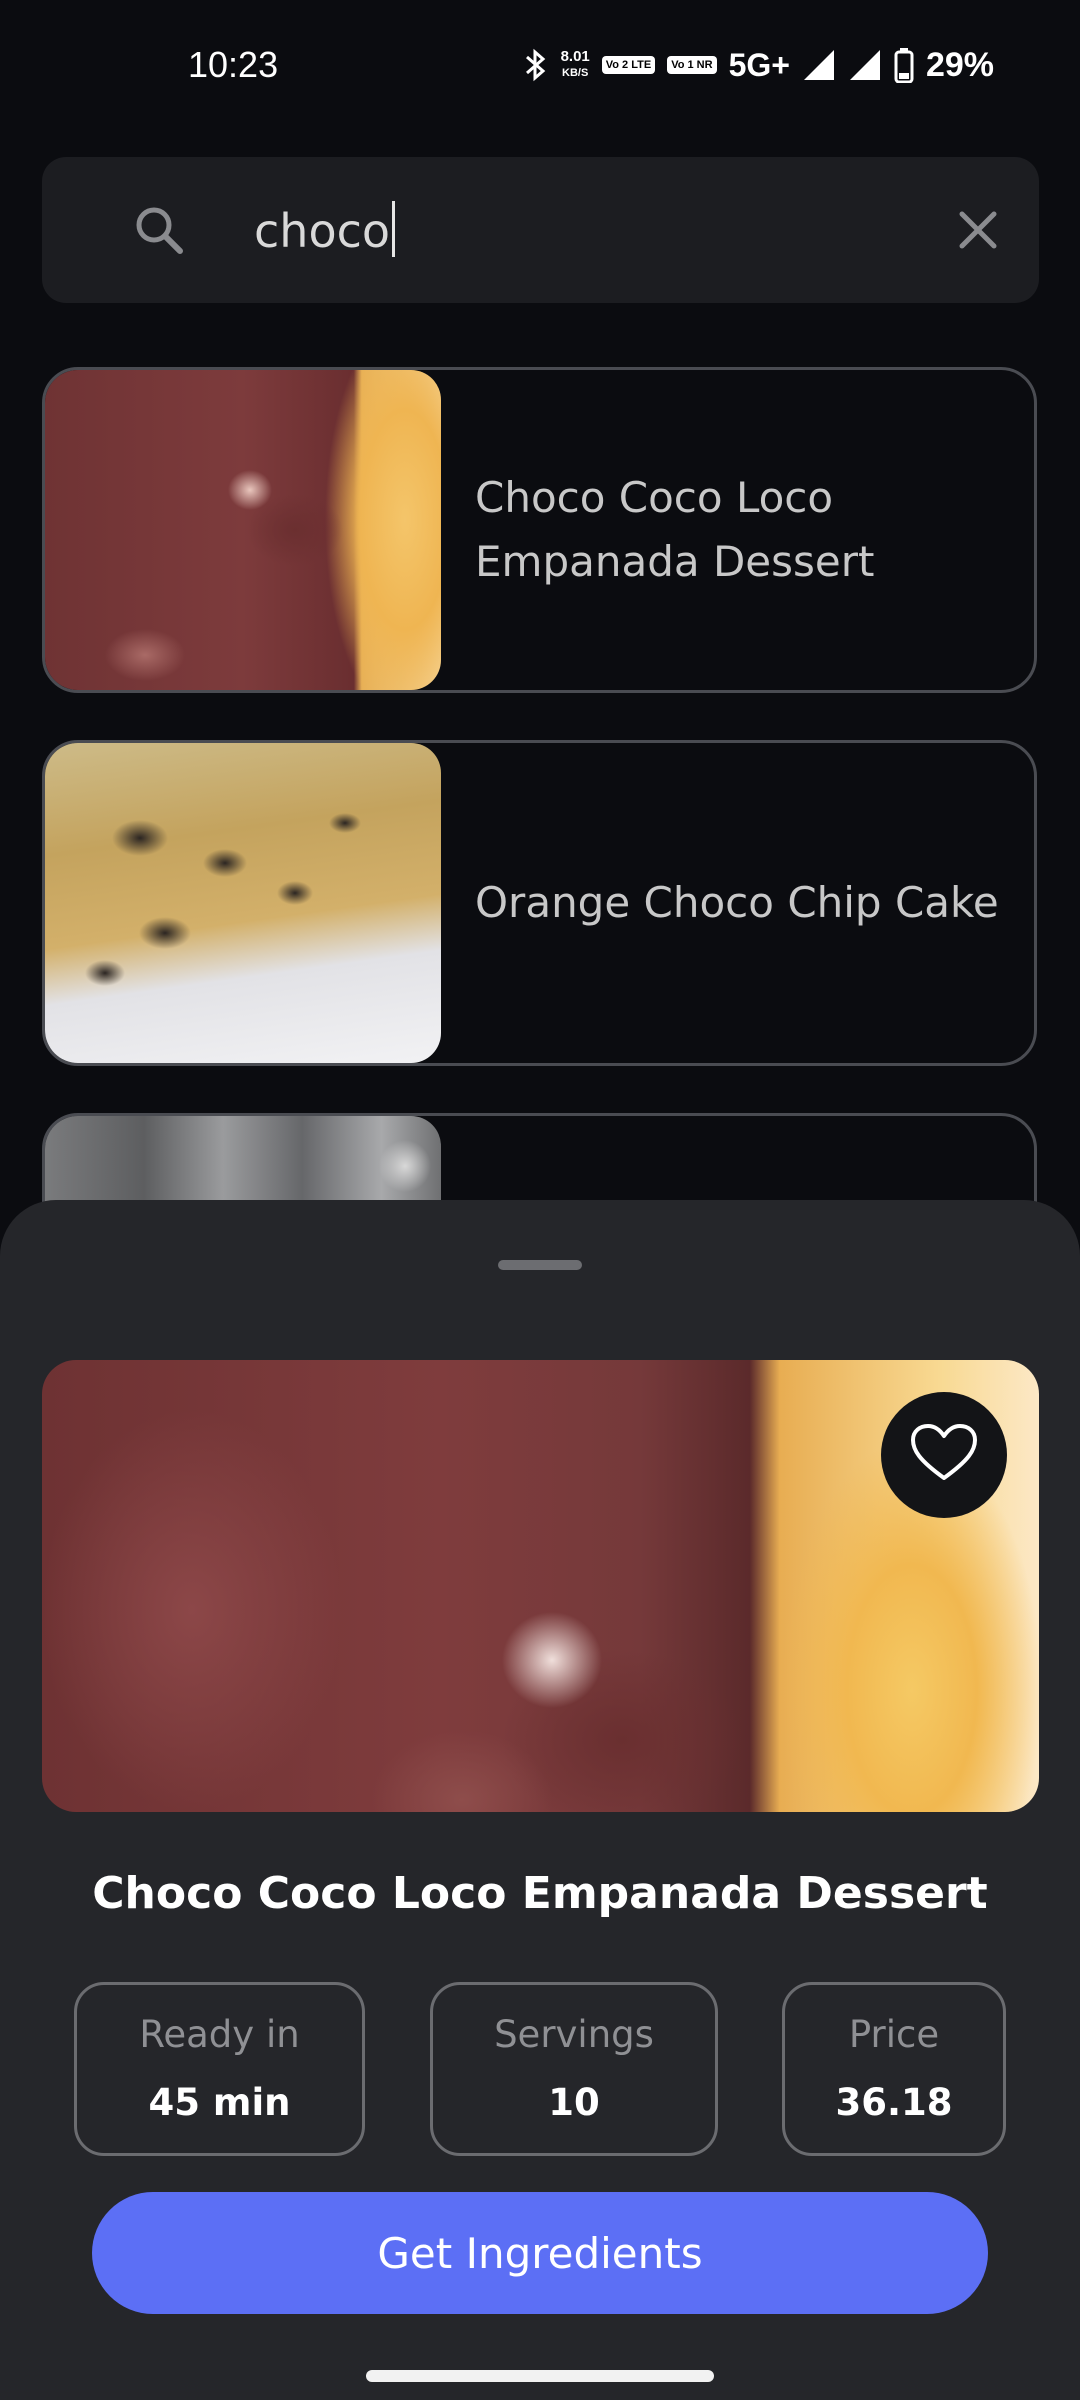 Image resolution: width=1080 pixels, height=2400 pixels. I want to click on status-icons: 8.01 KB/S Vo 2 LTE Vo 1 NR 5G+ 29%, so click(758, 65).